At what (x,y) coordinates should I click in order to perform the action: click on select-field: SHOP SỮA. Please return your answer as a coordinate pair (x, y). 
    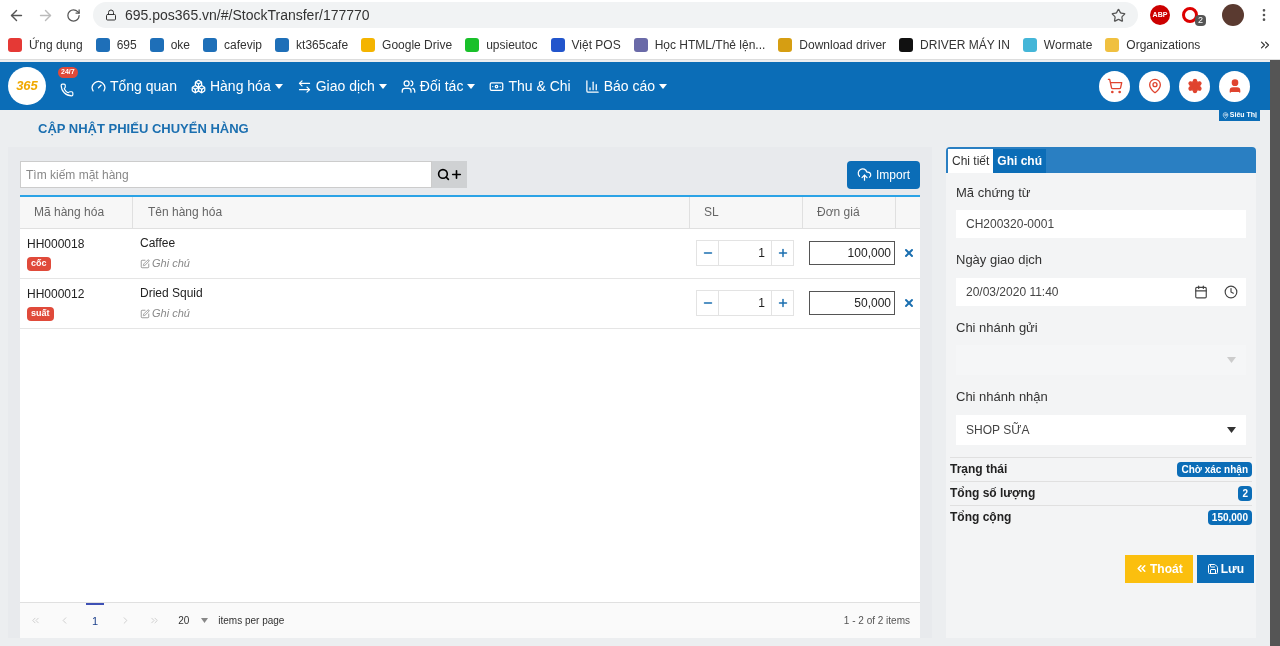
    Looking at the image, I should click on (1101, 429).